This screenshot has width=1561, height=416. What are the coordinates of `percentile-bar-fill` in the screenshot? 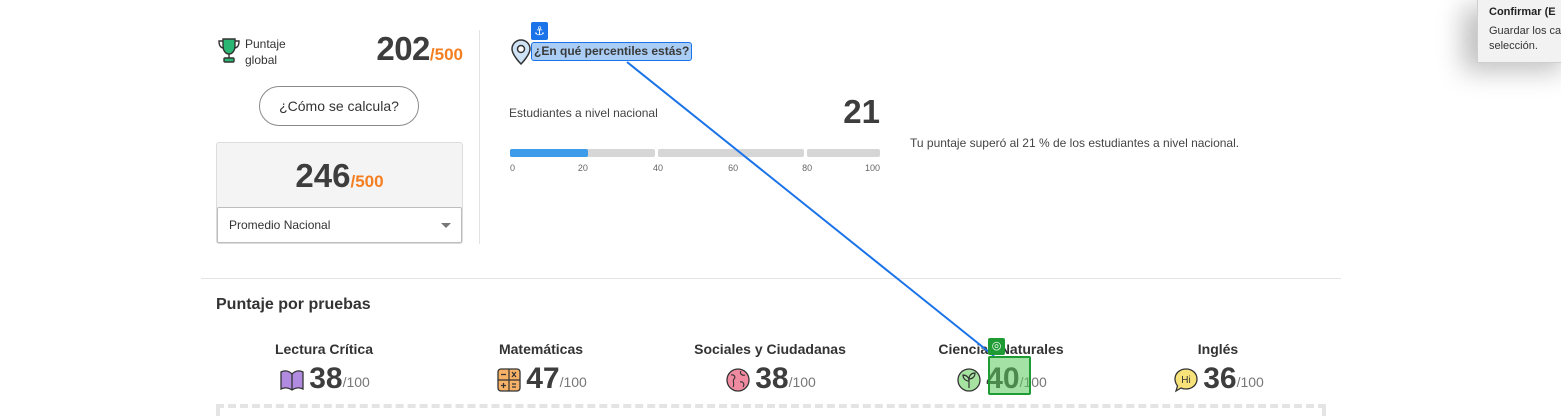 It's located at (549, 153).